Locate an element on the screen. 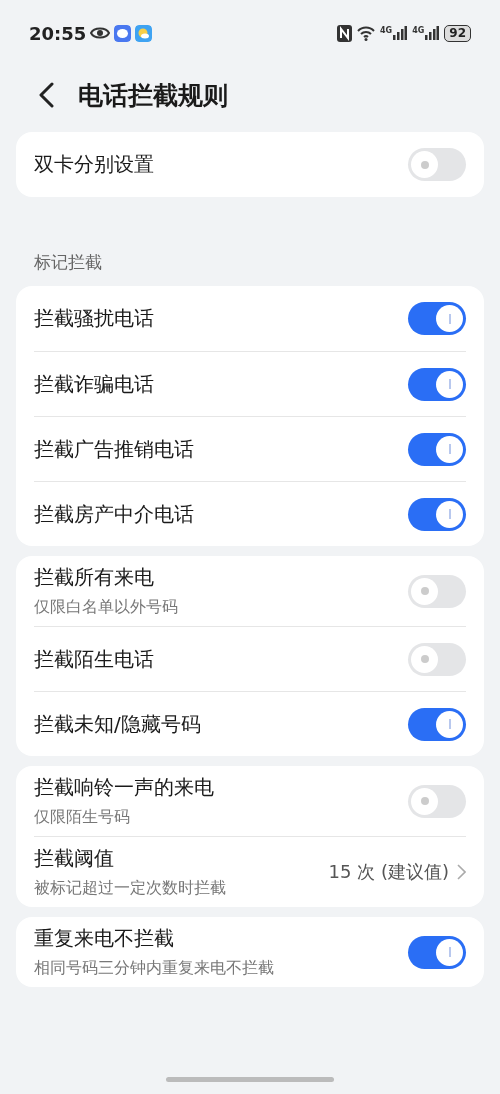 Image resolution: width=500 pixels, height=1094 pixels. setting-description: 被标记超过一定次数时拦截 is located at coordinates (130, 888).